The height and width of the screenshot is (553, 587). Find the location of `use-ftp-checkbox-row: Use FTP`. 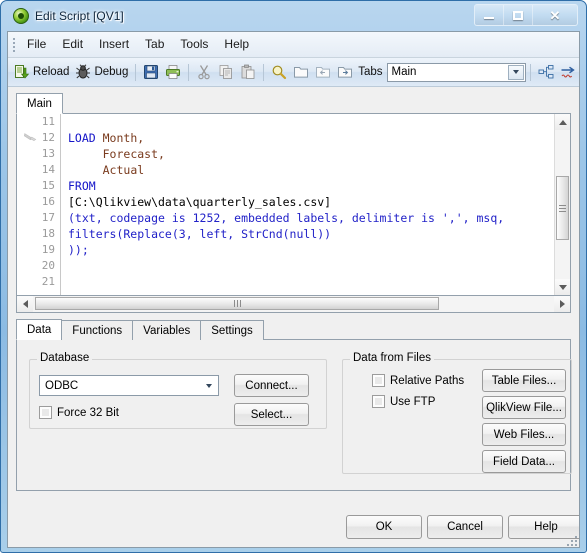

use-ftp-checkbox-row: Use FTP is located at coordinates (403, 401).